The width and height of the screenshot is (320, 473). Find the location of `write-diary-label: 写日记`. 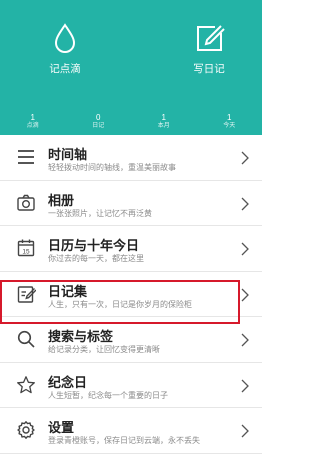

write-diary-label: 写日记 is located at coordinates (209, 69).